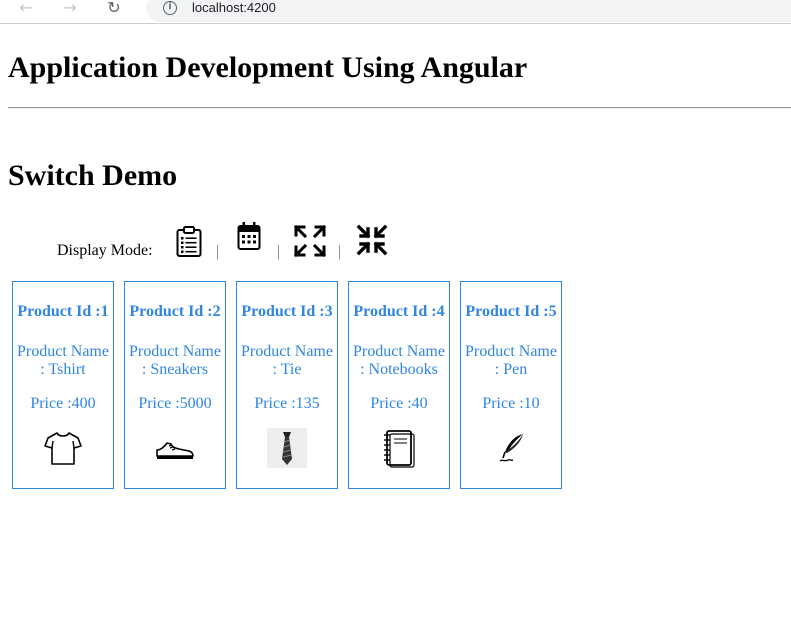 Image resolution: width=791 pixels, height=636 pixels. What do you see at coordinates (268, 67) in the screenshot?
I see `page-title: Application Development Using Angular` at bounding box center [268, 67].